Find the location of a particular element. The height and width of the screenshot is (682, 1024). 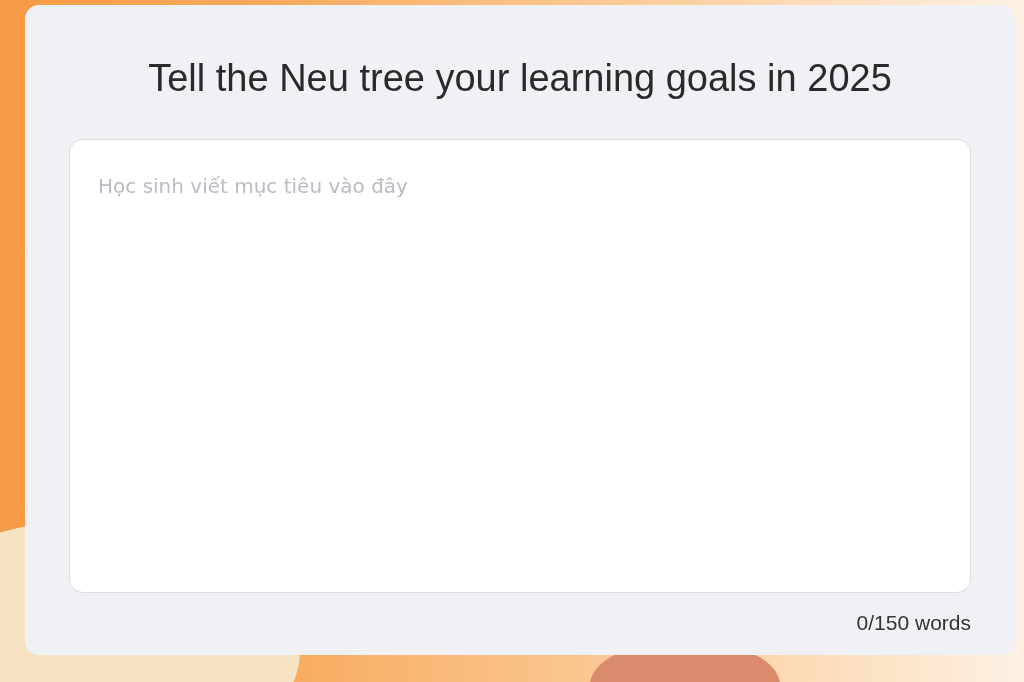

word-count: 0/150 words is located at coordinates (913, 623).